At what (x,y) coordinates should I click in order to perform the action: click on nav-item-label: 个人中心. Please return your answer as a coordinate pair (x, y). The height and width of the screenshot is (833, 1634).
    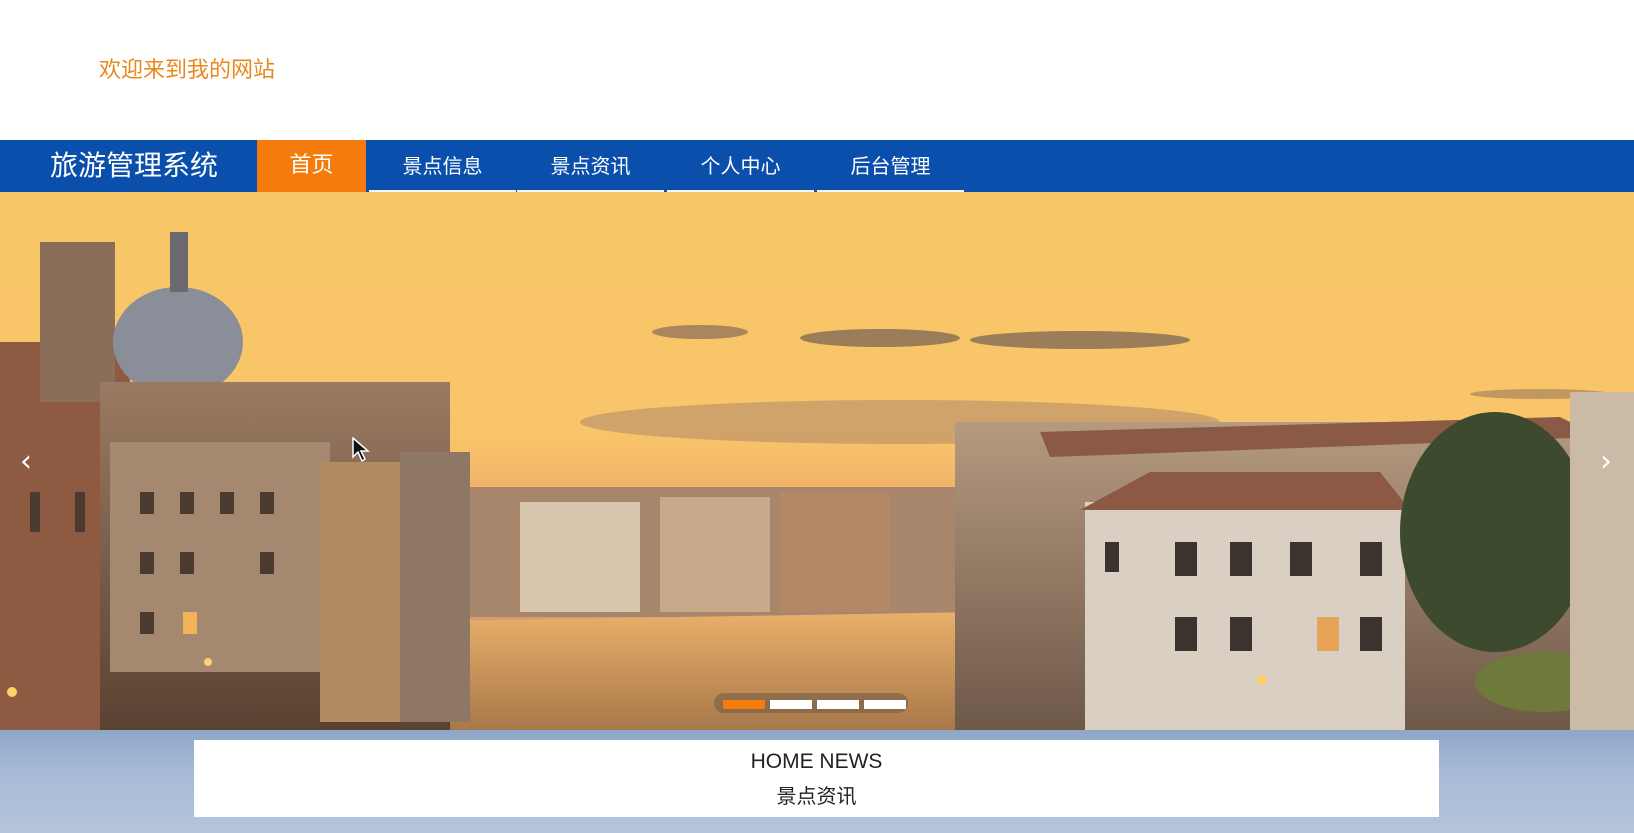
    Looking at the image, I should click on (740, 166).